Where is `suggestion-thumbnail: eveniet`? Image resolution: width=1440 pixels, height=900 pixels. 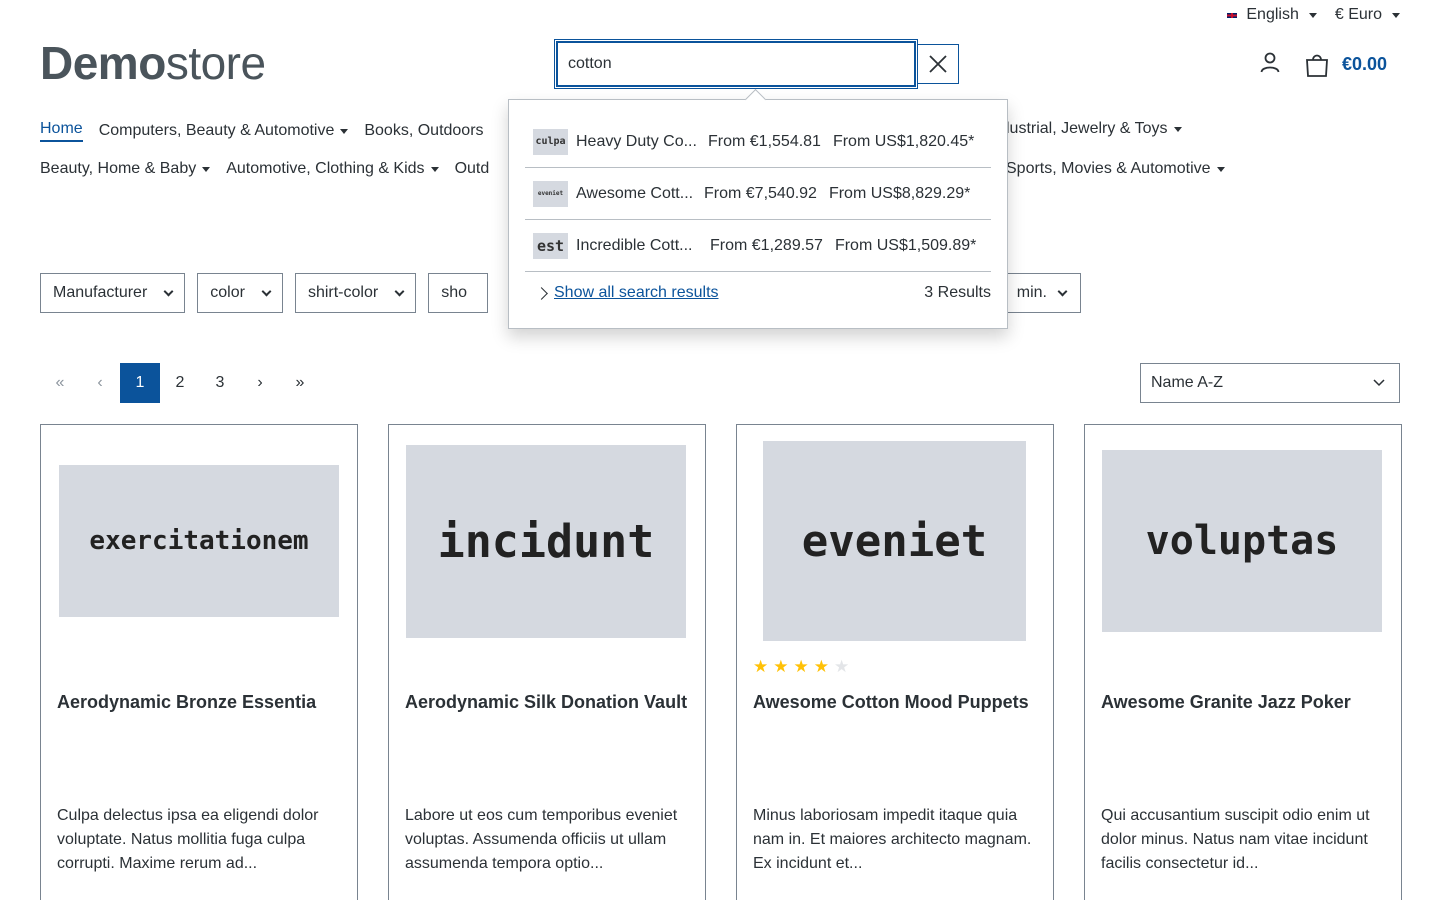
suggestion-thumbnail: eveniet is located at coordinates (550, 193).